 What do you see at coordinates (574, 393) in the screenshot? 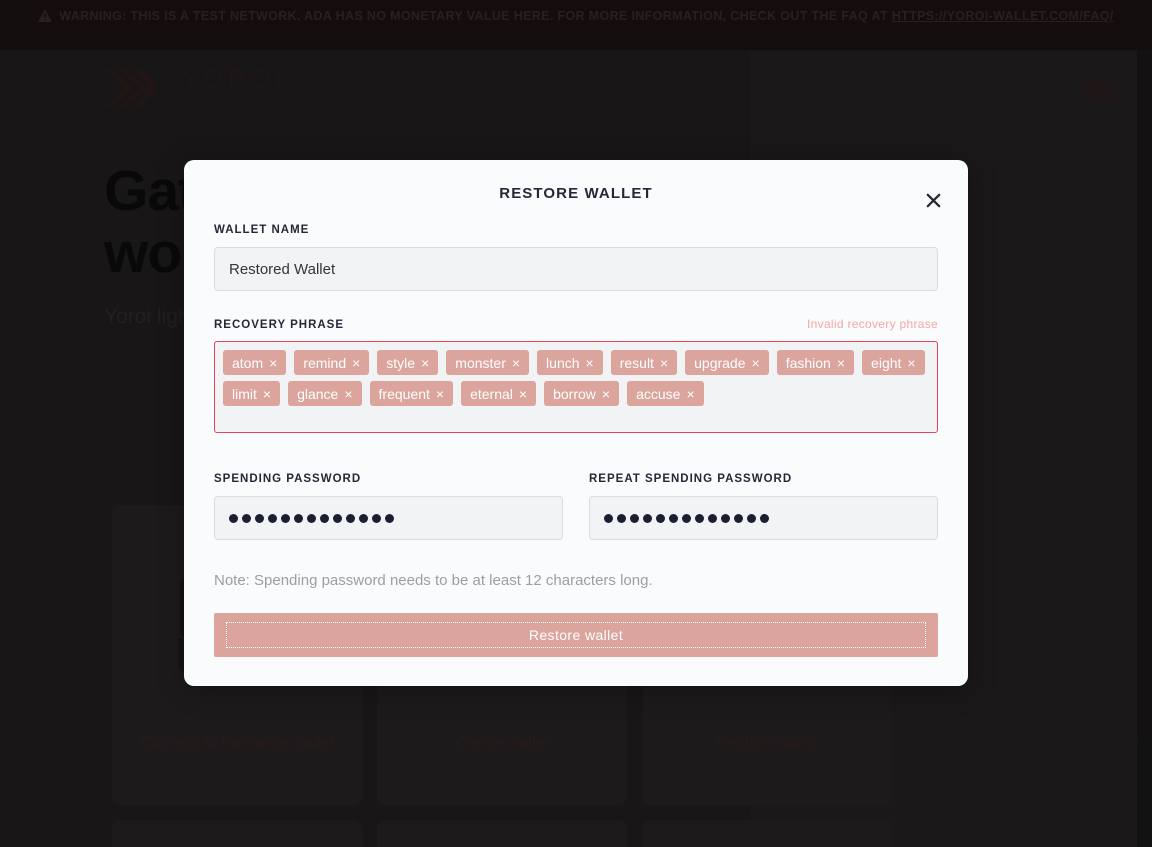
I see `recovery-word-label: borrow` at bounding box center [574, 393].